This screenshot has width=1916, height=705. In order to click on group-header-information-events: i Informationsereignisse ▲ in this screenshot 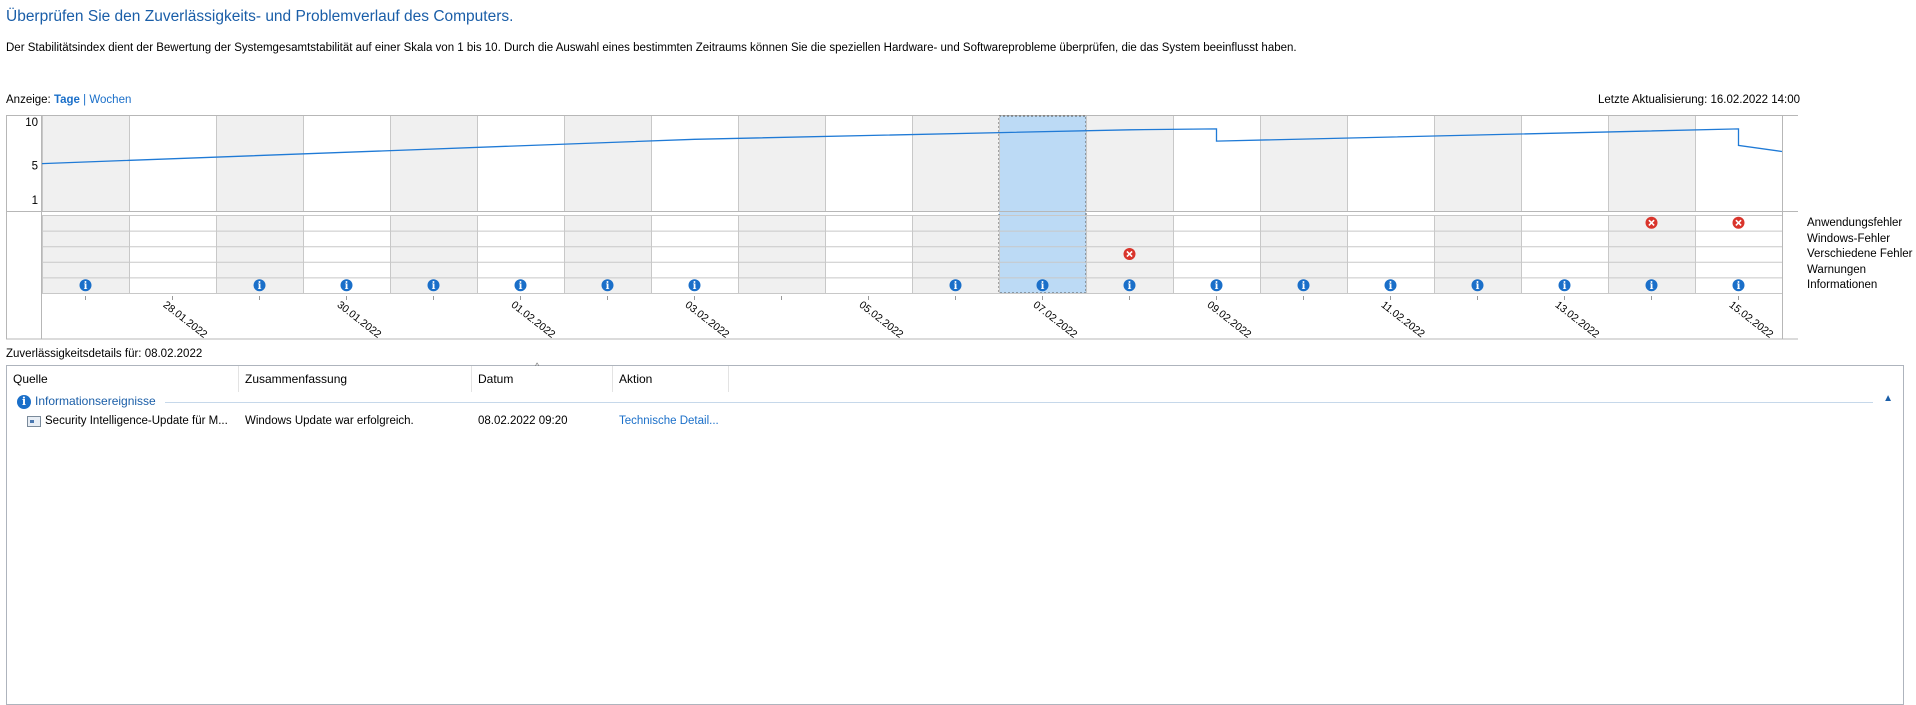, I will do `click(955, 402)`.